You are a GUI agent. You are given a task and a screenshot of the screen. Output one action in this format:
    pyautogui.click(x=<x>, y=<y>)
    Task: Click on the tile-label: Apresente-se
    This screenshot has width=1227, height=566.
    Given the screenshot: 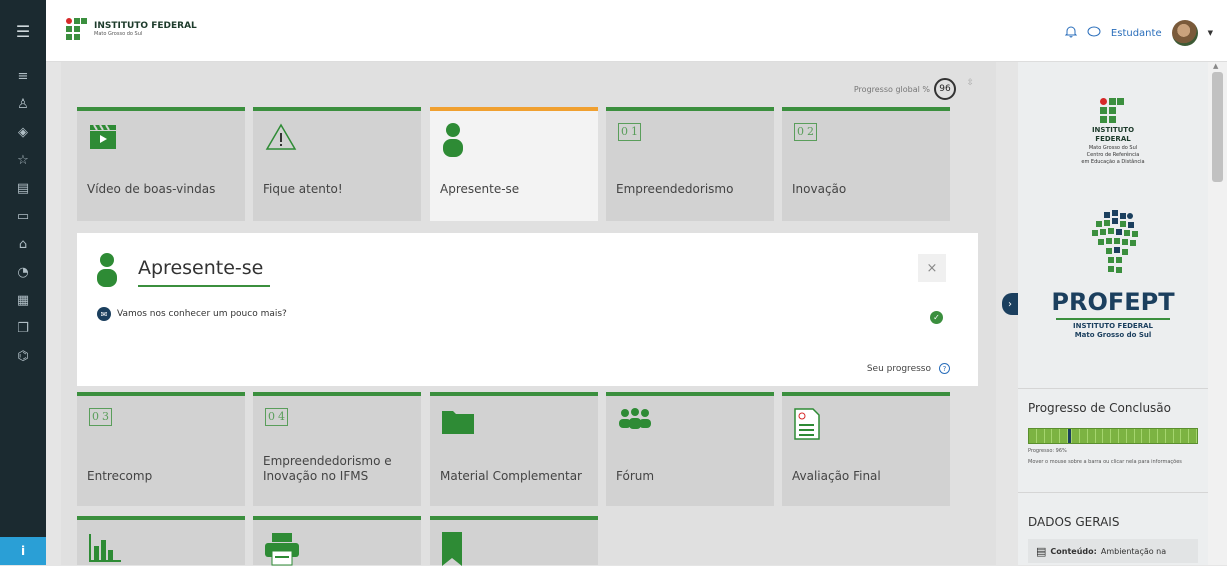 What is the action you would take?
    pyautogui.click(x=480, y=189)
    